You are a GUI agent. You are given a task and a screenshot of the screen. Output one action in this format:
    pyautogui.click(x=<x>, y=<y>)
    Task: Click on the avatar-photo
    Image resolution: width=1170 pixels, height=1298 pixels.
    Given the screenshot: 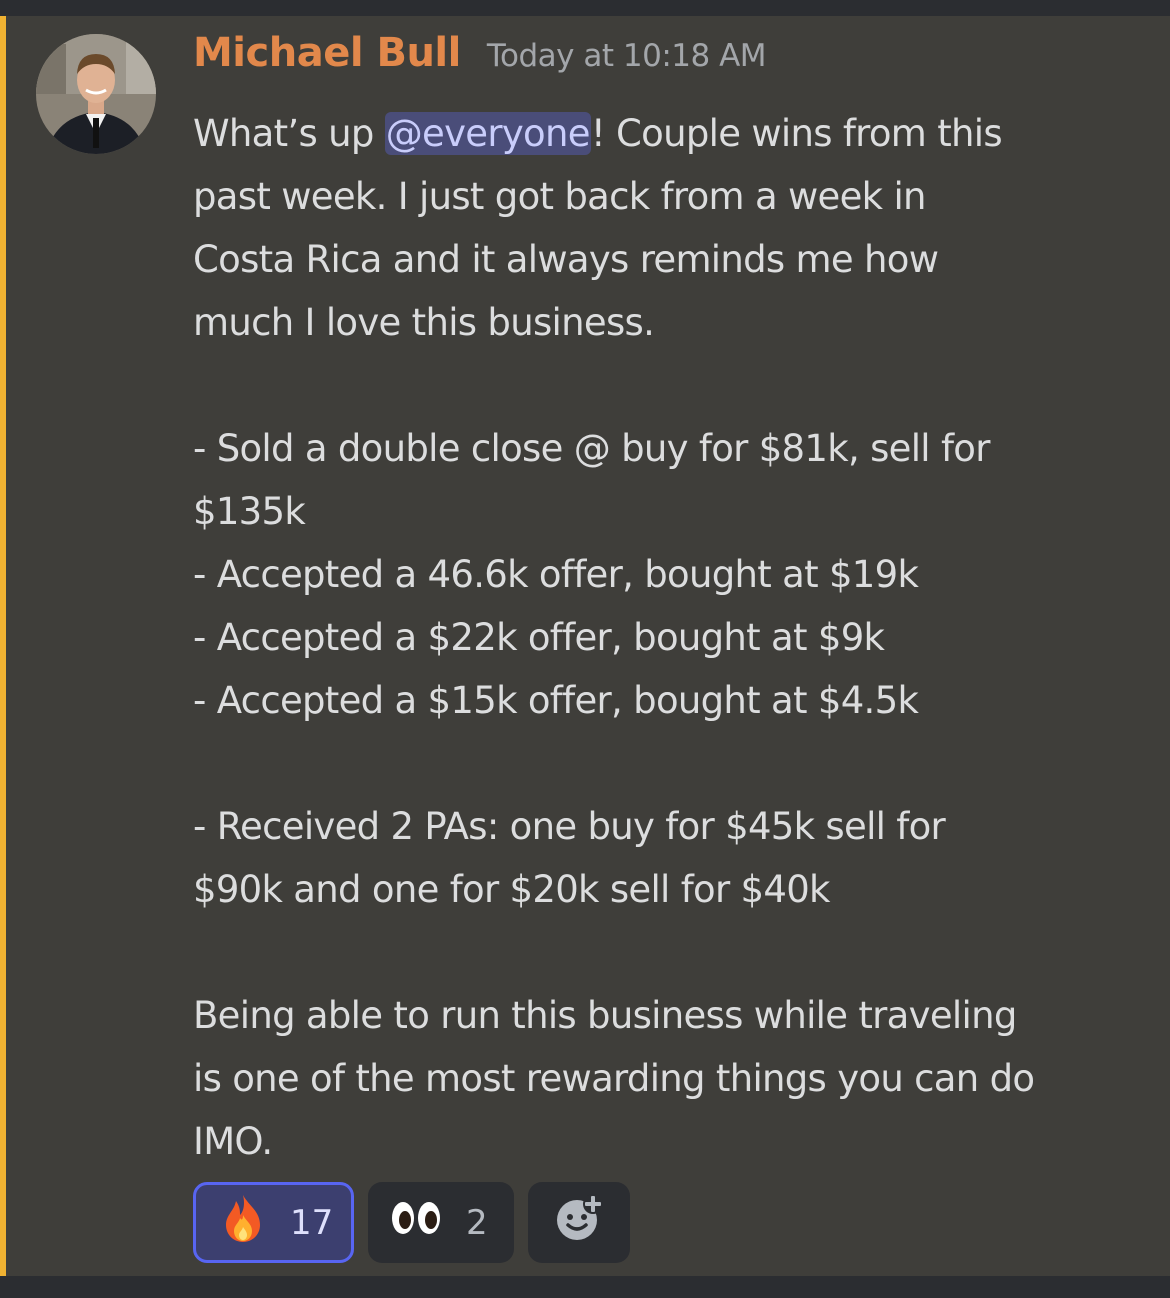 What is the action you would take?
    pyautogui.click(x=96, y=94)
    